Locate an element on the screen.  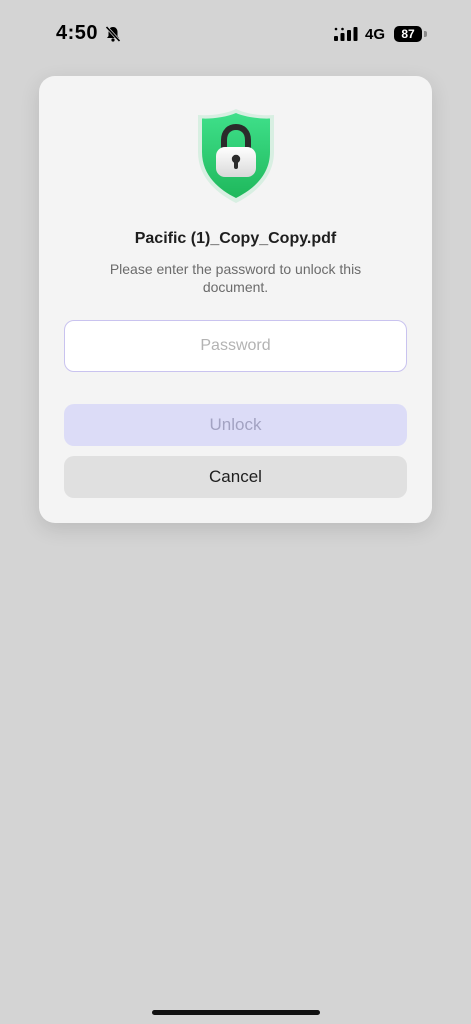
battery-level: 87 is located at coordinates (408, 34).